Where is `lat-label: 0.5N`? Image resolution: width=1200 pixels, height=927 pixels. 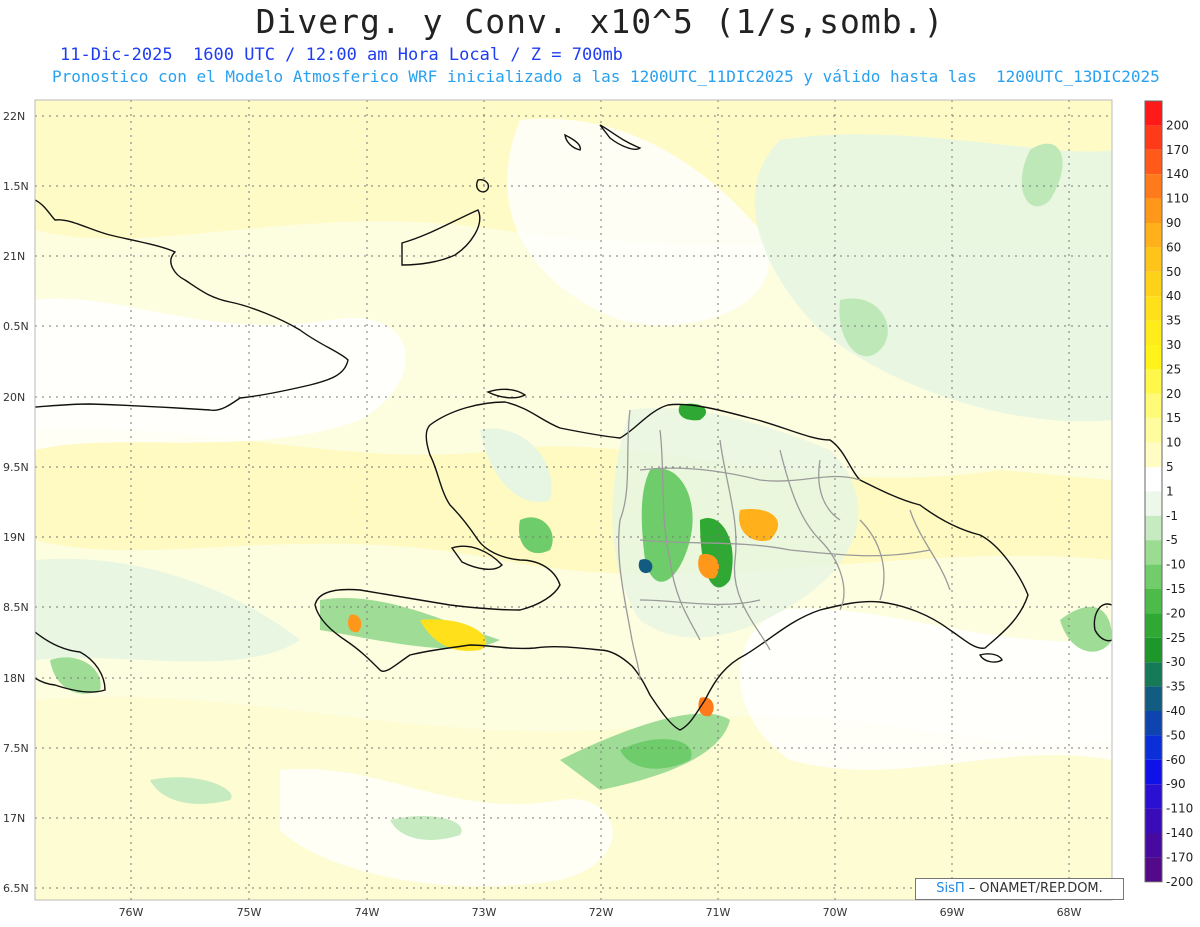 lat-label: 0.5N is located at coordinates (16, 326).